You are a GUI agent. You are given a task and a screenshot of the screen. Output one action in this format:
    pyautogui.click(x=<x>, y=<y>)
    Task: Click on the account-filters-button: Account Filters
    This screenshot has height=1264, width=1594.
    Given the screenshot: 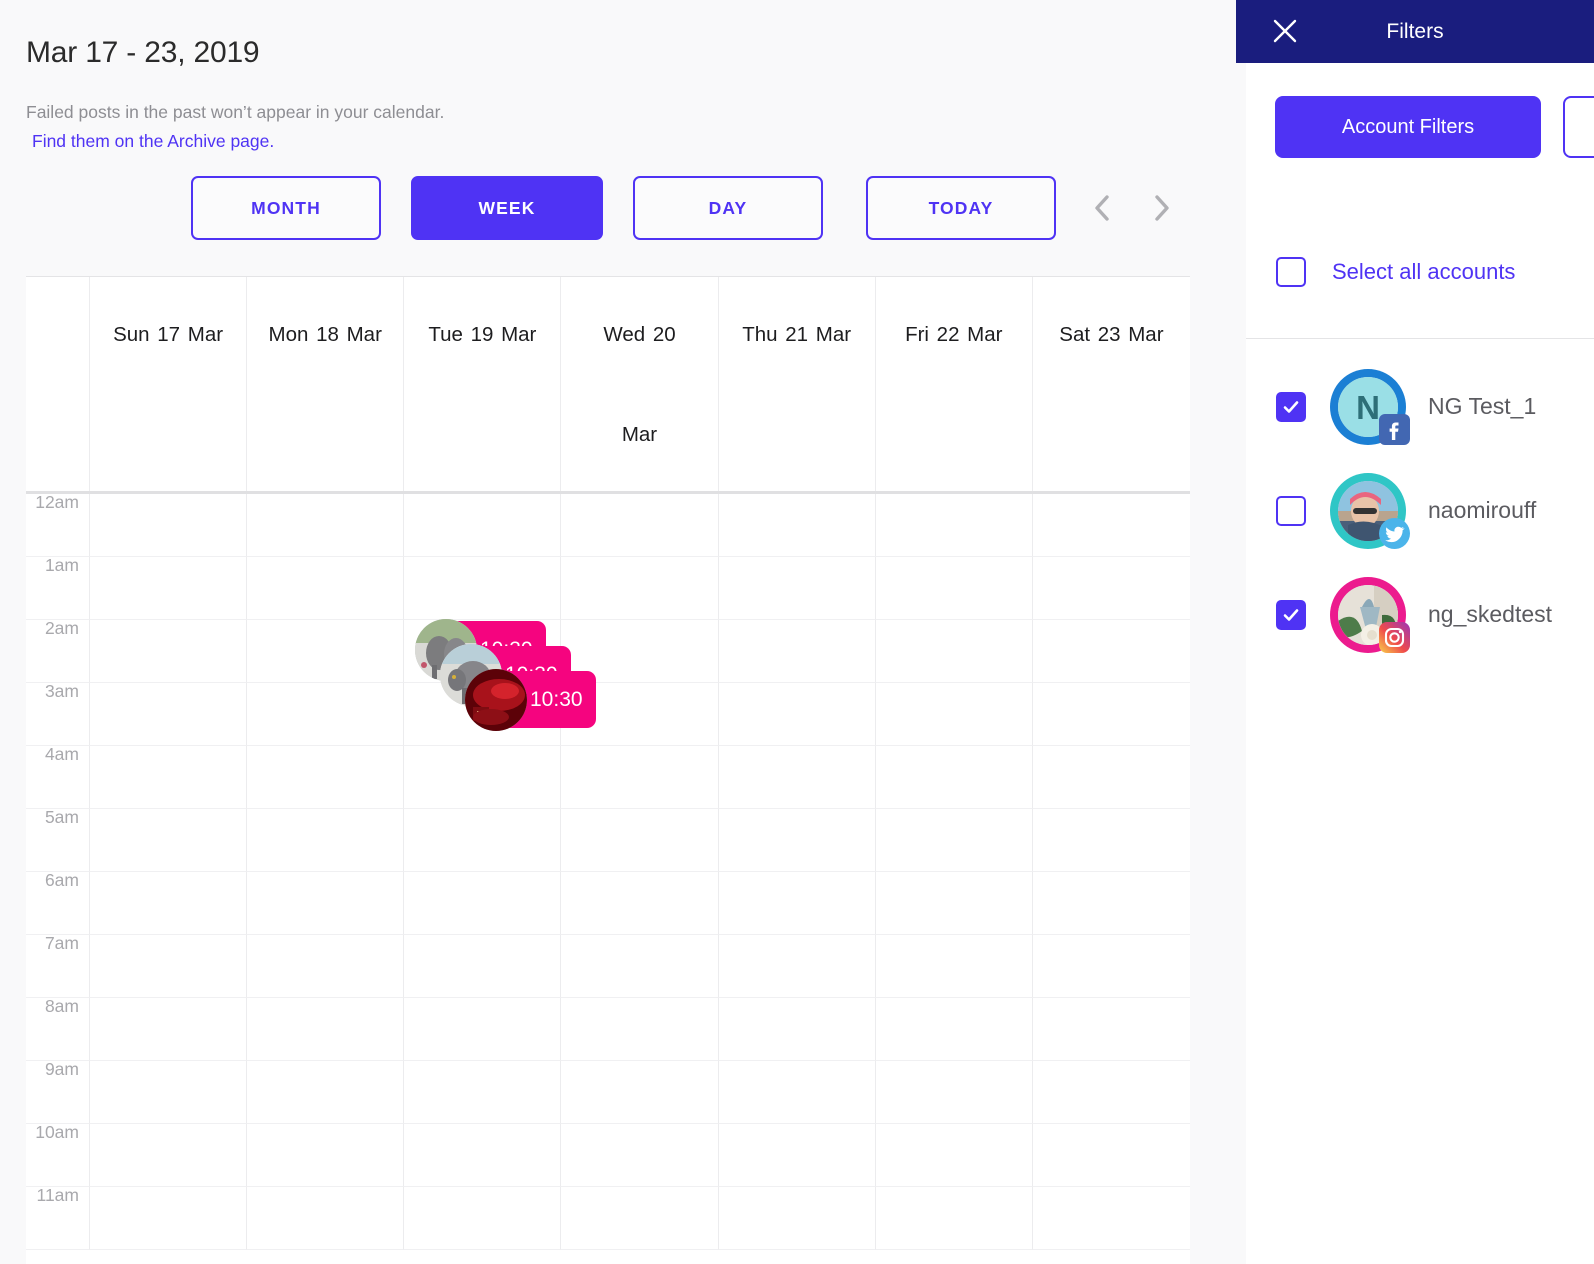 What is the action you would take?
    pyautogui.click(x=1408, y=127)
    